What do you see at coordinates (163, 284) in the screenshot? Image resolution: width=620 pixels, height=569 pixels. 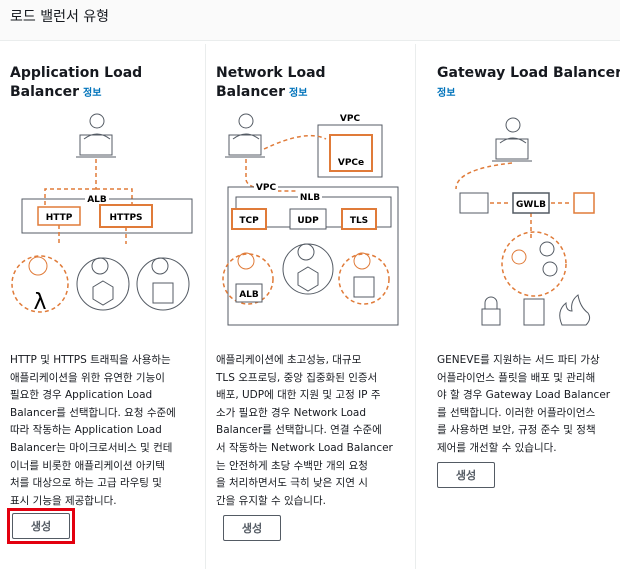 I see `target-instance-icon` at bounding box center [163, 284].